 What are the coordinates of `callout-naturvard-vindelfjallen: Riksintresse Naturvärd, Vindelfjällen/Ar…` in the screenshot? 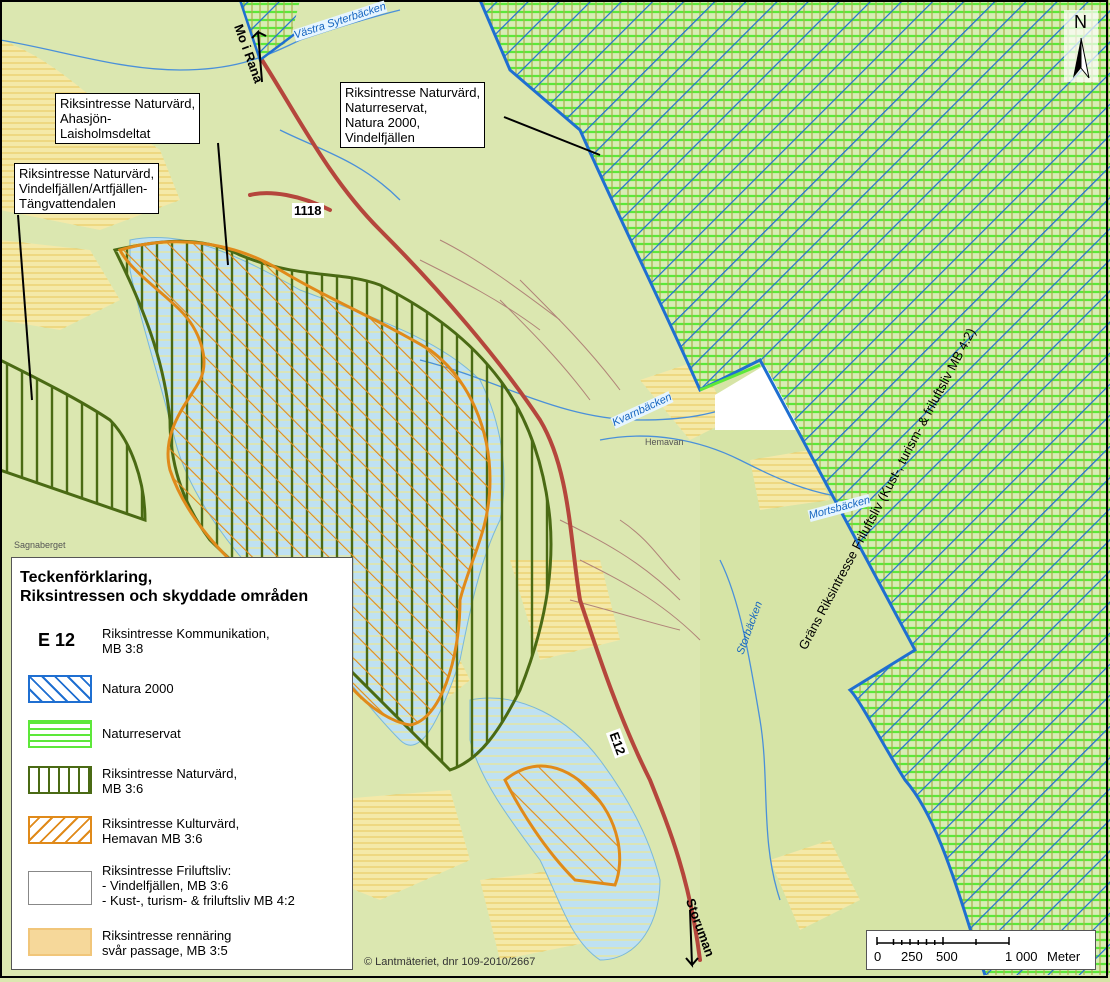 It's located at (87, 188).